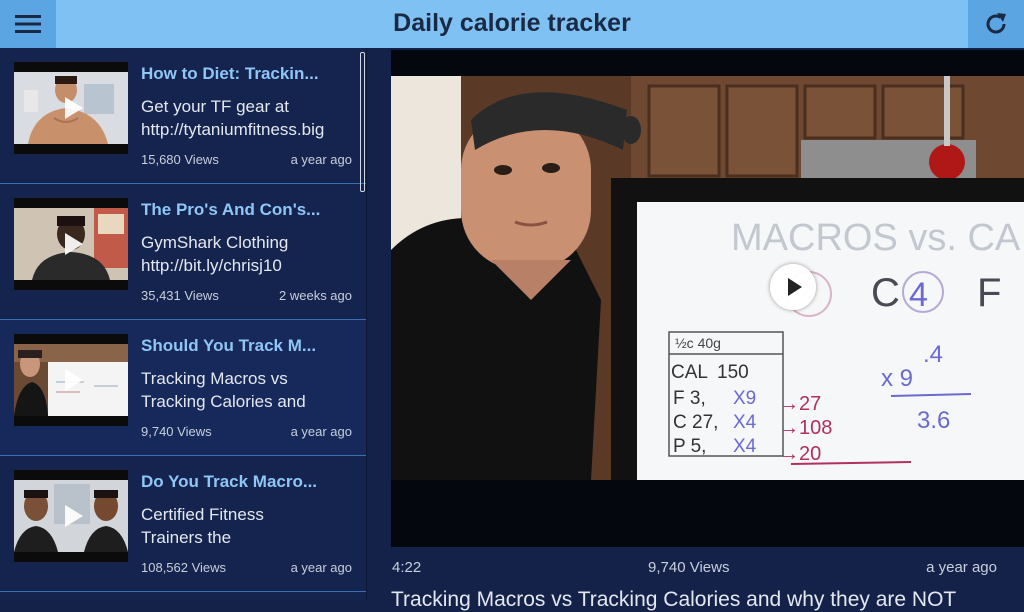  Describe the element at coordinates (933, 420) in the screenshot. I see `svg-text: 3.6` at that location.